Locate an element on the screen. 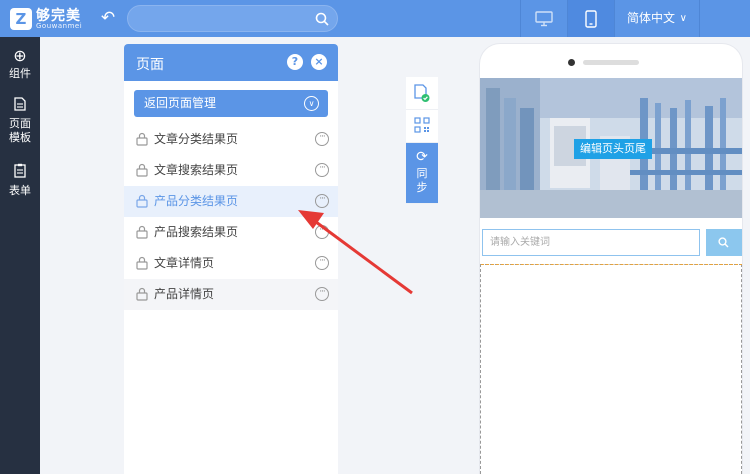 This screenshot has height=474, width=750. mobile-view-button is located at coordinates (590, 18).